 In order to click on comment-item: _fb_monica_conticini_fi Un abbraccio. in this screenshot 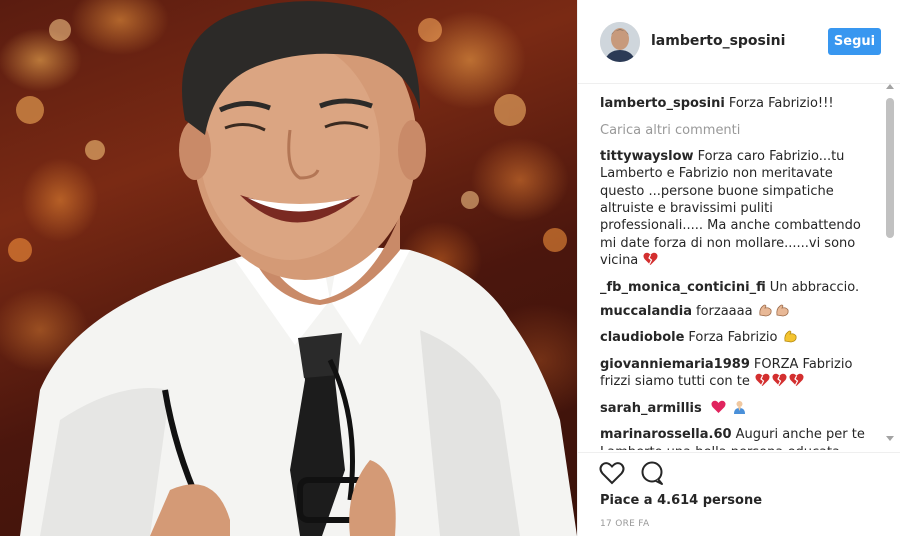, I will do `click(735, 287)`.